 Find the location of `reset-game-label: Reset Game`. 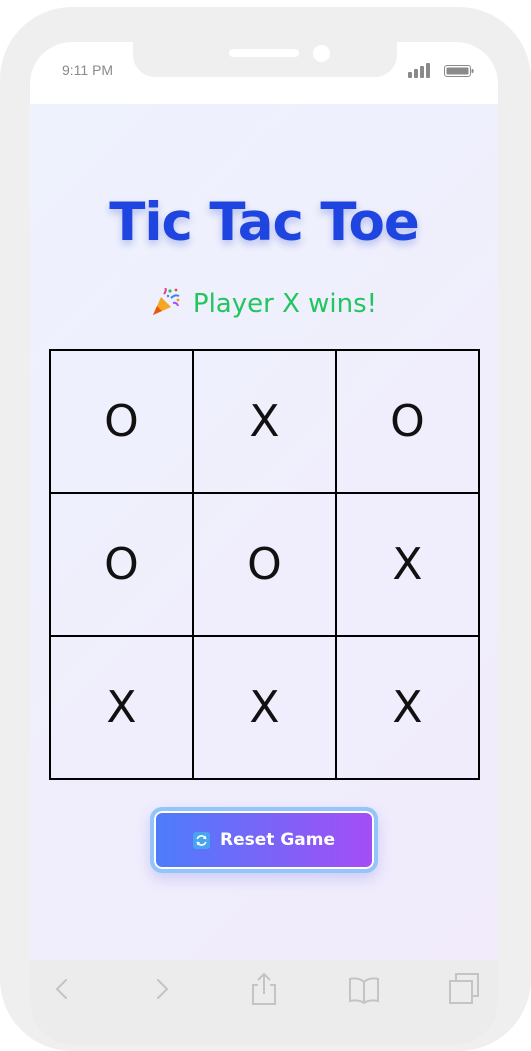

reset-game-label: Reset Game is located at coordinates (277, 840).